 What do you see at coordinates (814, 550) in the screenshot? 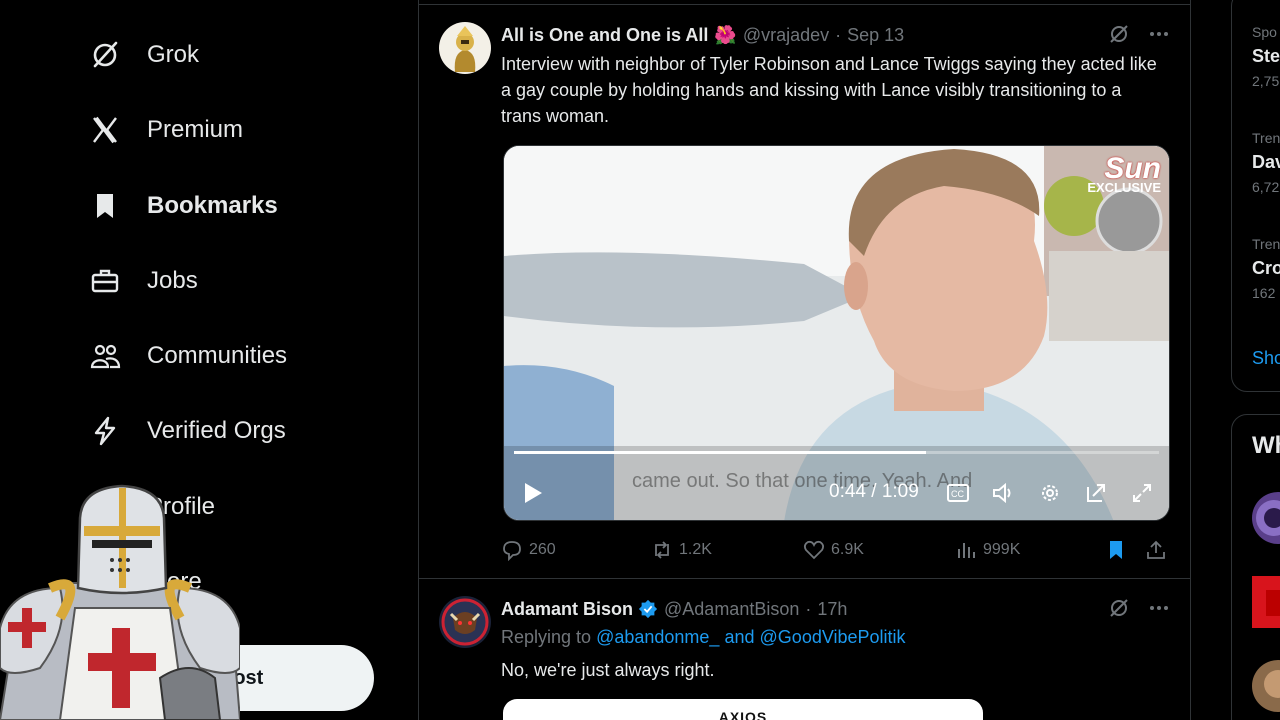
I see `heart-icon` at bounding box center [814, 550].